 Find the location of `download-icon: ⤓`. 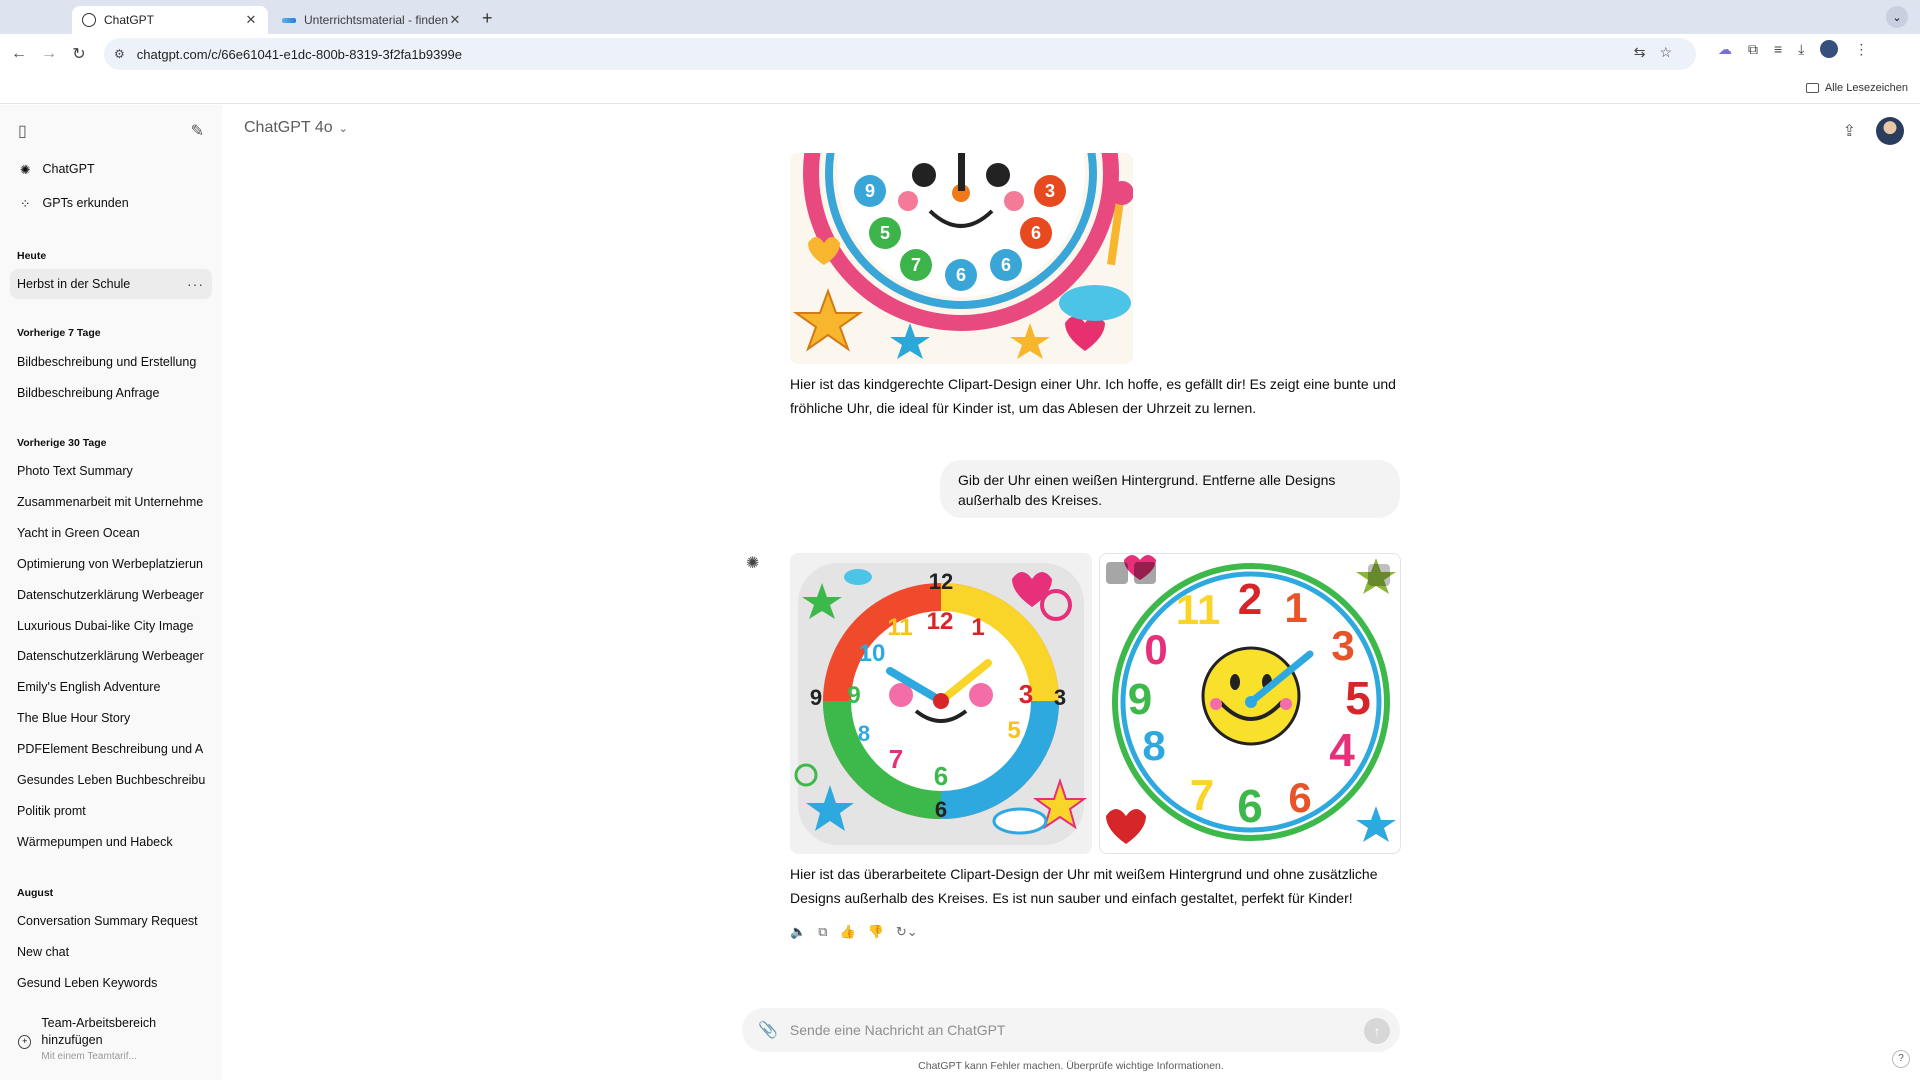

download-icon: ⤓ is located at coordinates (1801, 49).